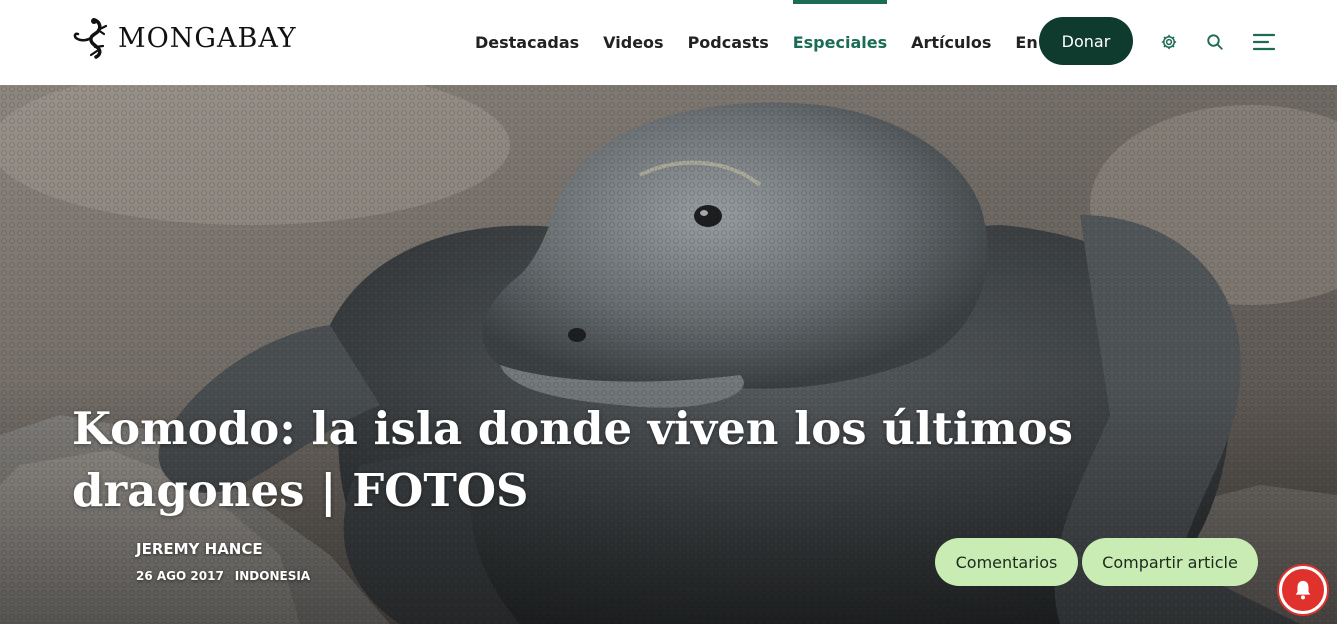  I want to click on nav-destacadas: Destacadas, so click(527, 42).